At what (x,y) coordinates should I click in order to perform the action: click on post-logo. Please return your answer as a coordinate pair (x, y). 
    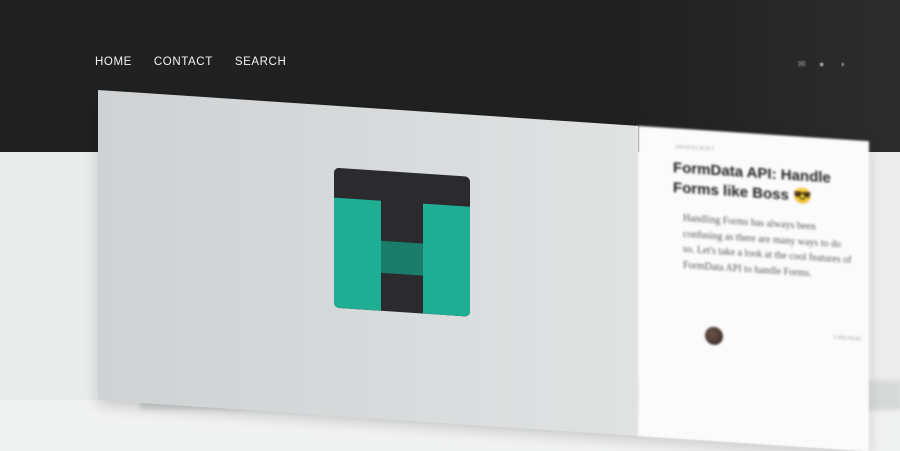
    Looking at the image, I should click on (402, 242).